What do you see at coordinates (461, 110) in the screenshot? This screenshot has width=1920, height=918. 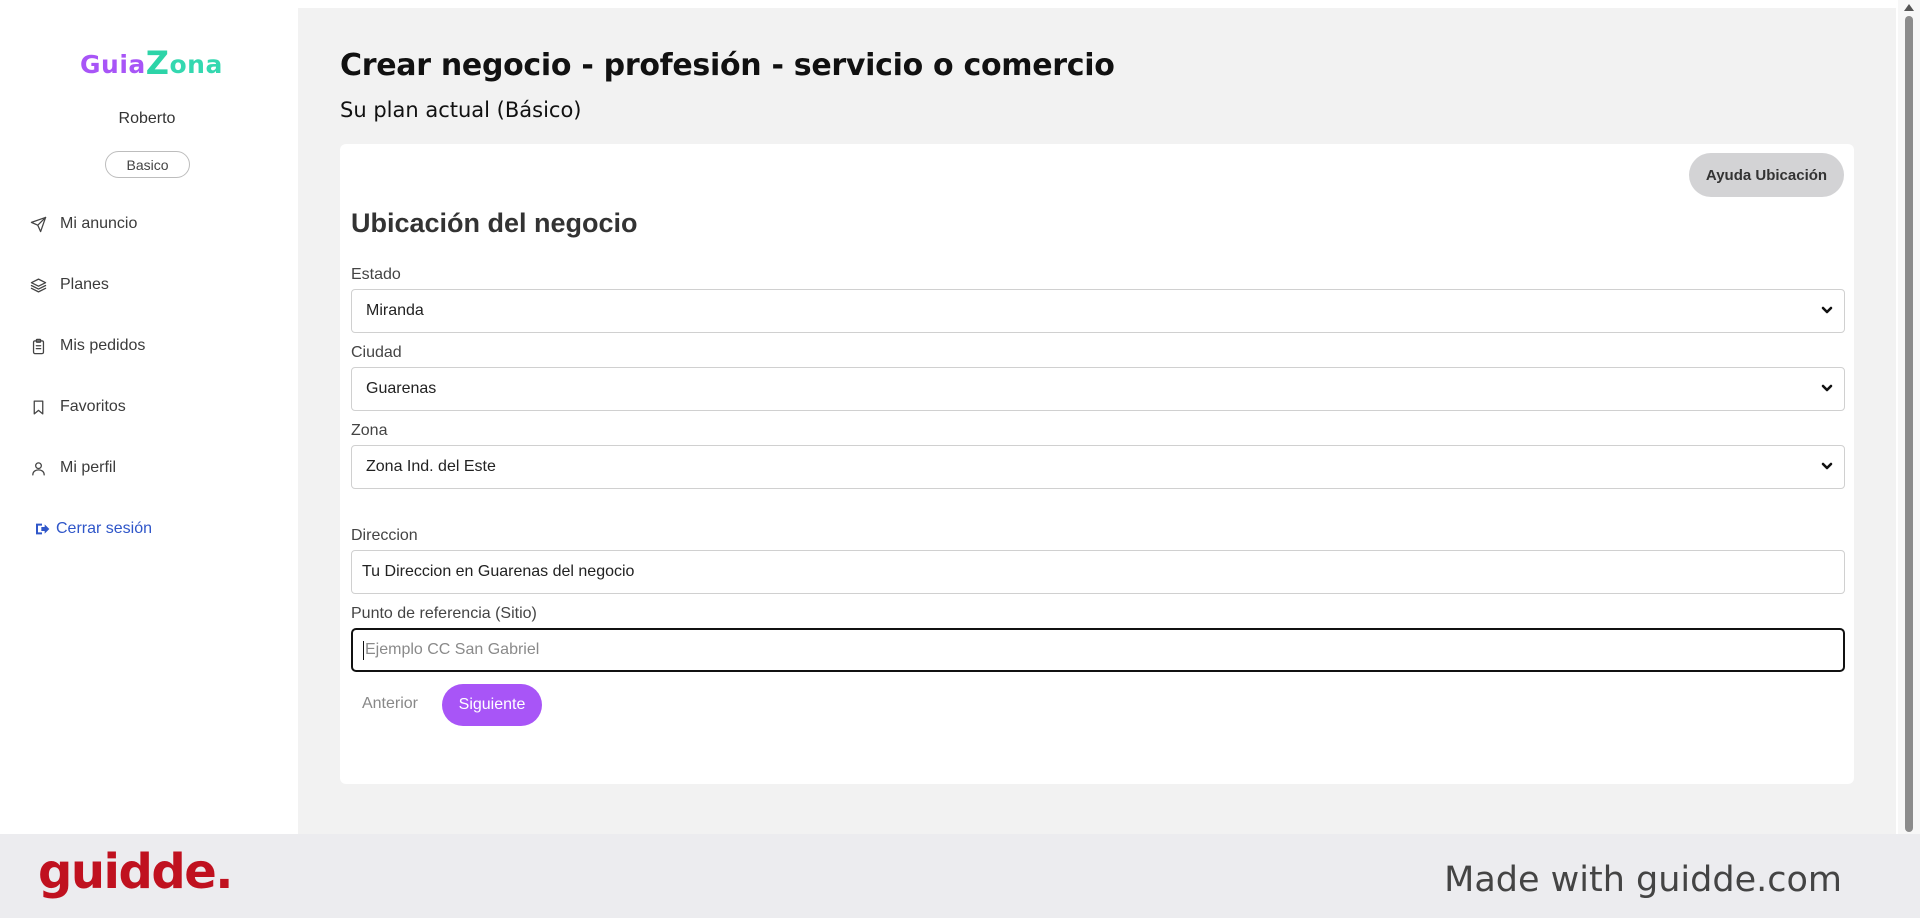 I see `current-plan: Su plan actual (Básico)` at bounding box center [461, 110].